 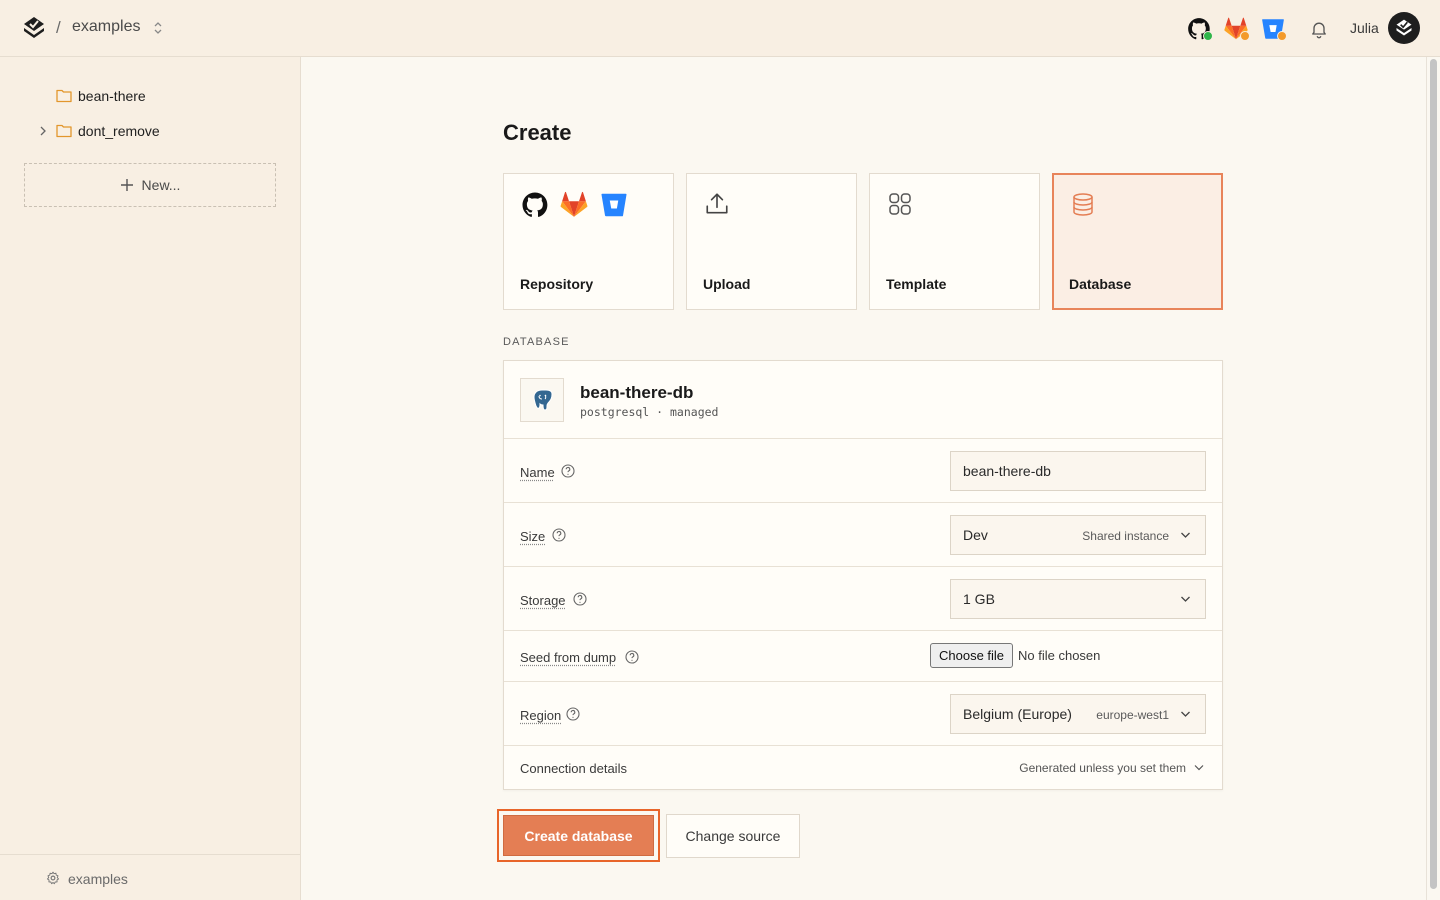 What do you see at coordinates (863, 400) in the screenshot?
I see `database-header: bean-there-db postgresql · managed` at bounding box center [863, 400].